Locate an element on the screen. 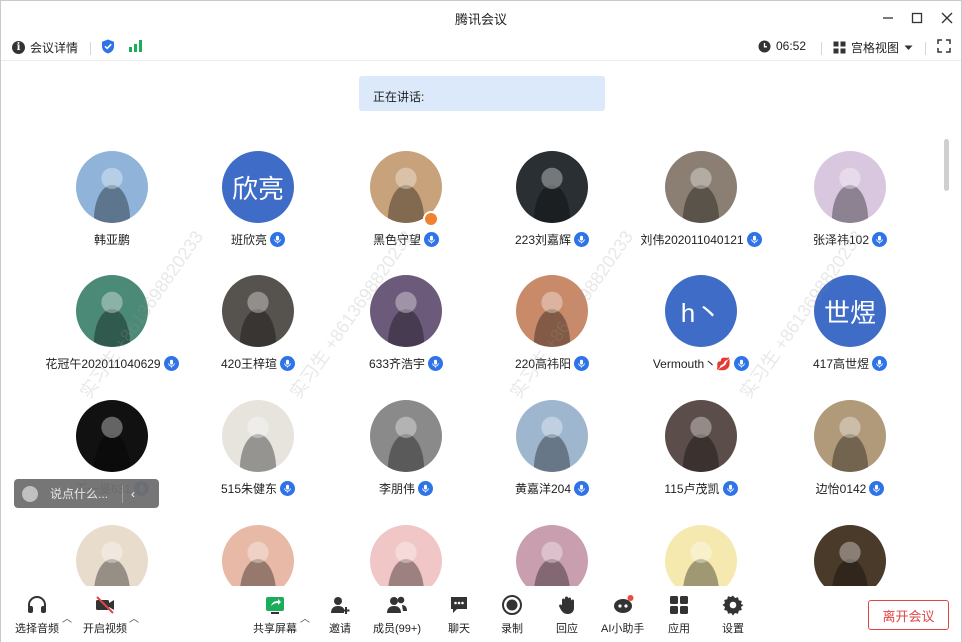 Image resolution: width=962 pixels, height=642 pixels. share-options-caret: ︿ is located at coordinates (305, 617).